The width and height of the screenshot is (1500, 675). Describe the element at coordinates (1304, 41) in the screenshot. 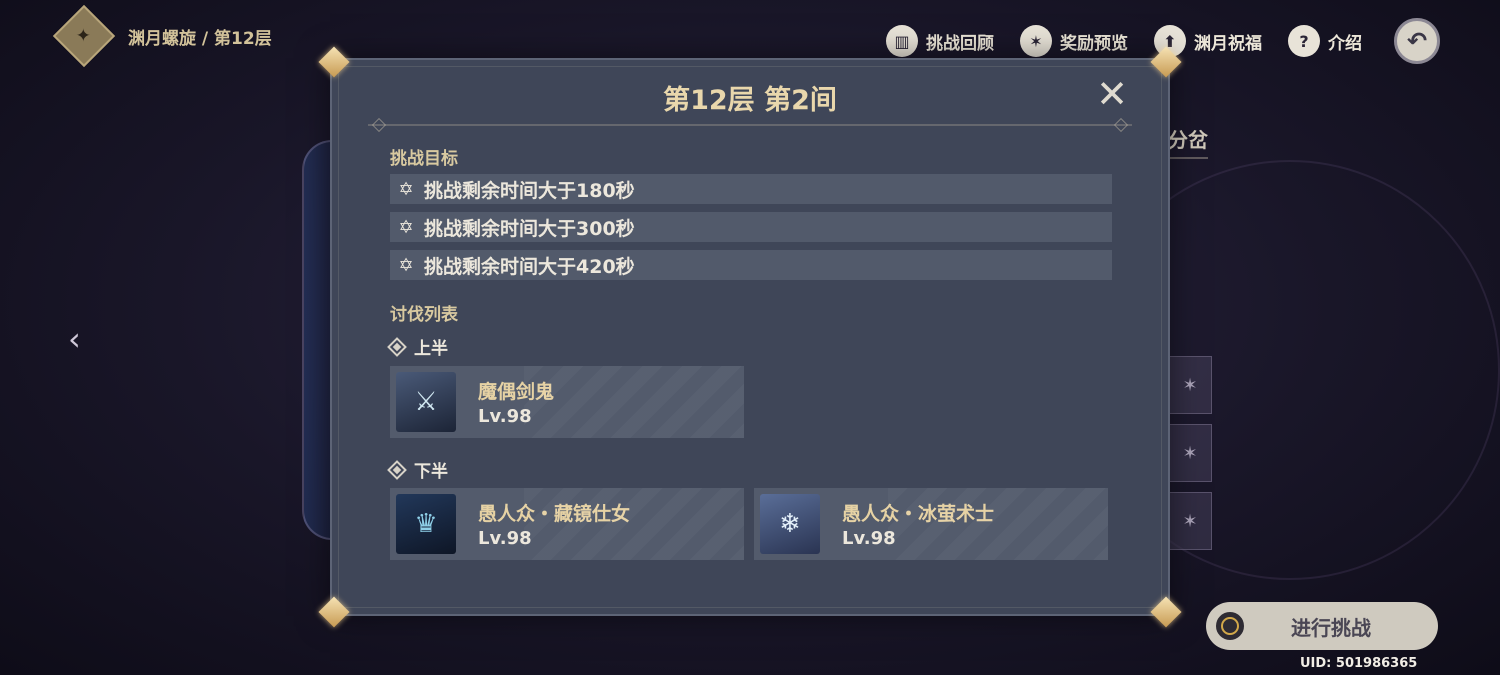

I see `help-icon: ?` at that location.